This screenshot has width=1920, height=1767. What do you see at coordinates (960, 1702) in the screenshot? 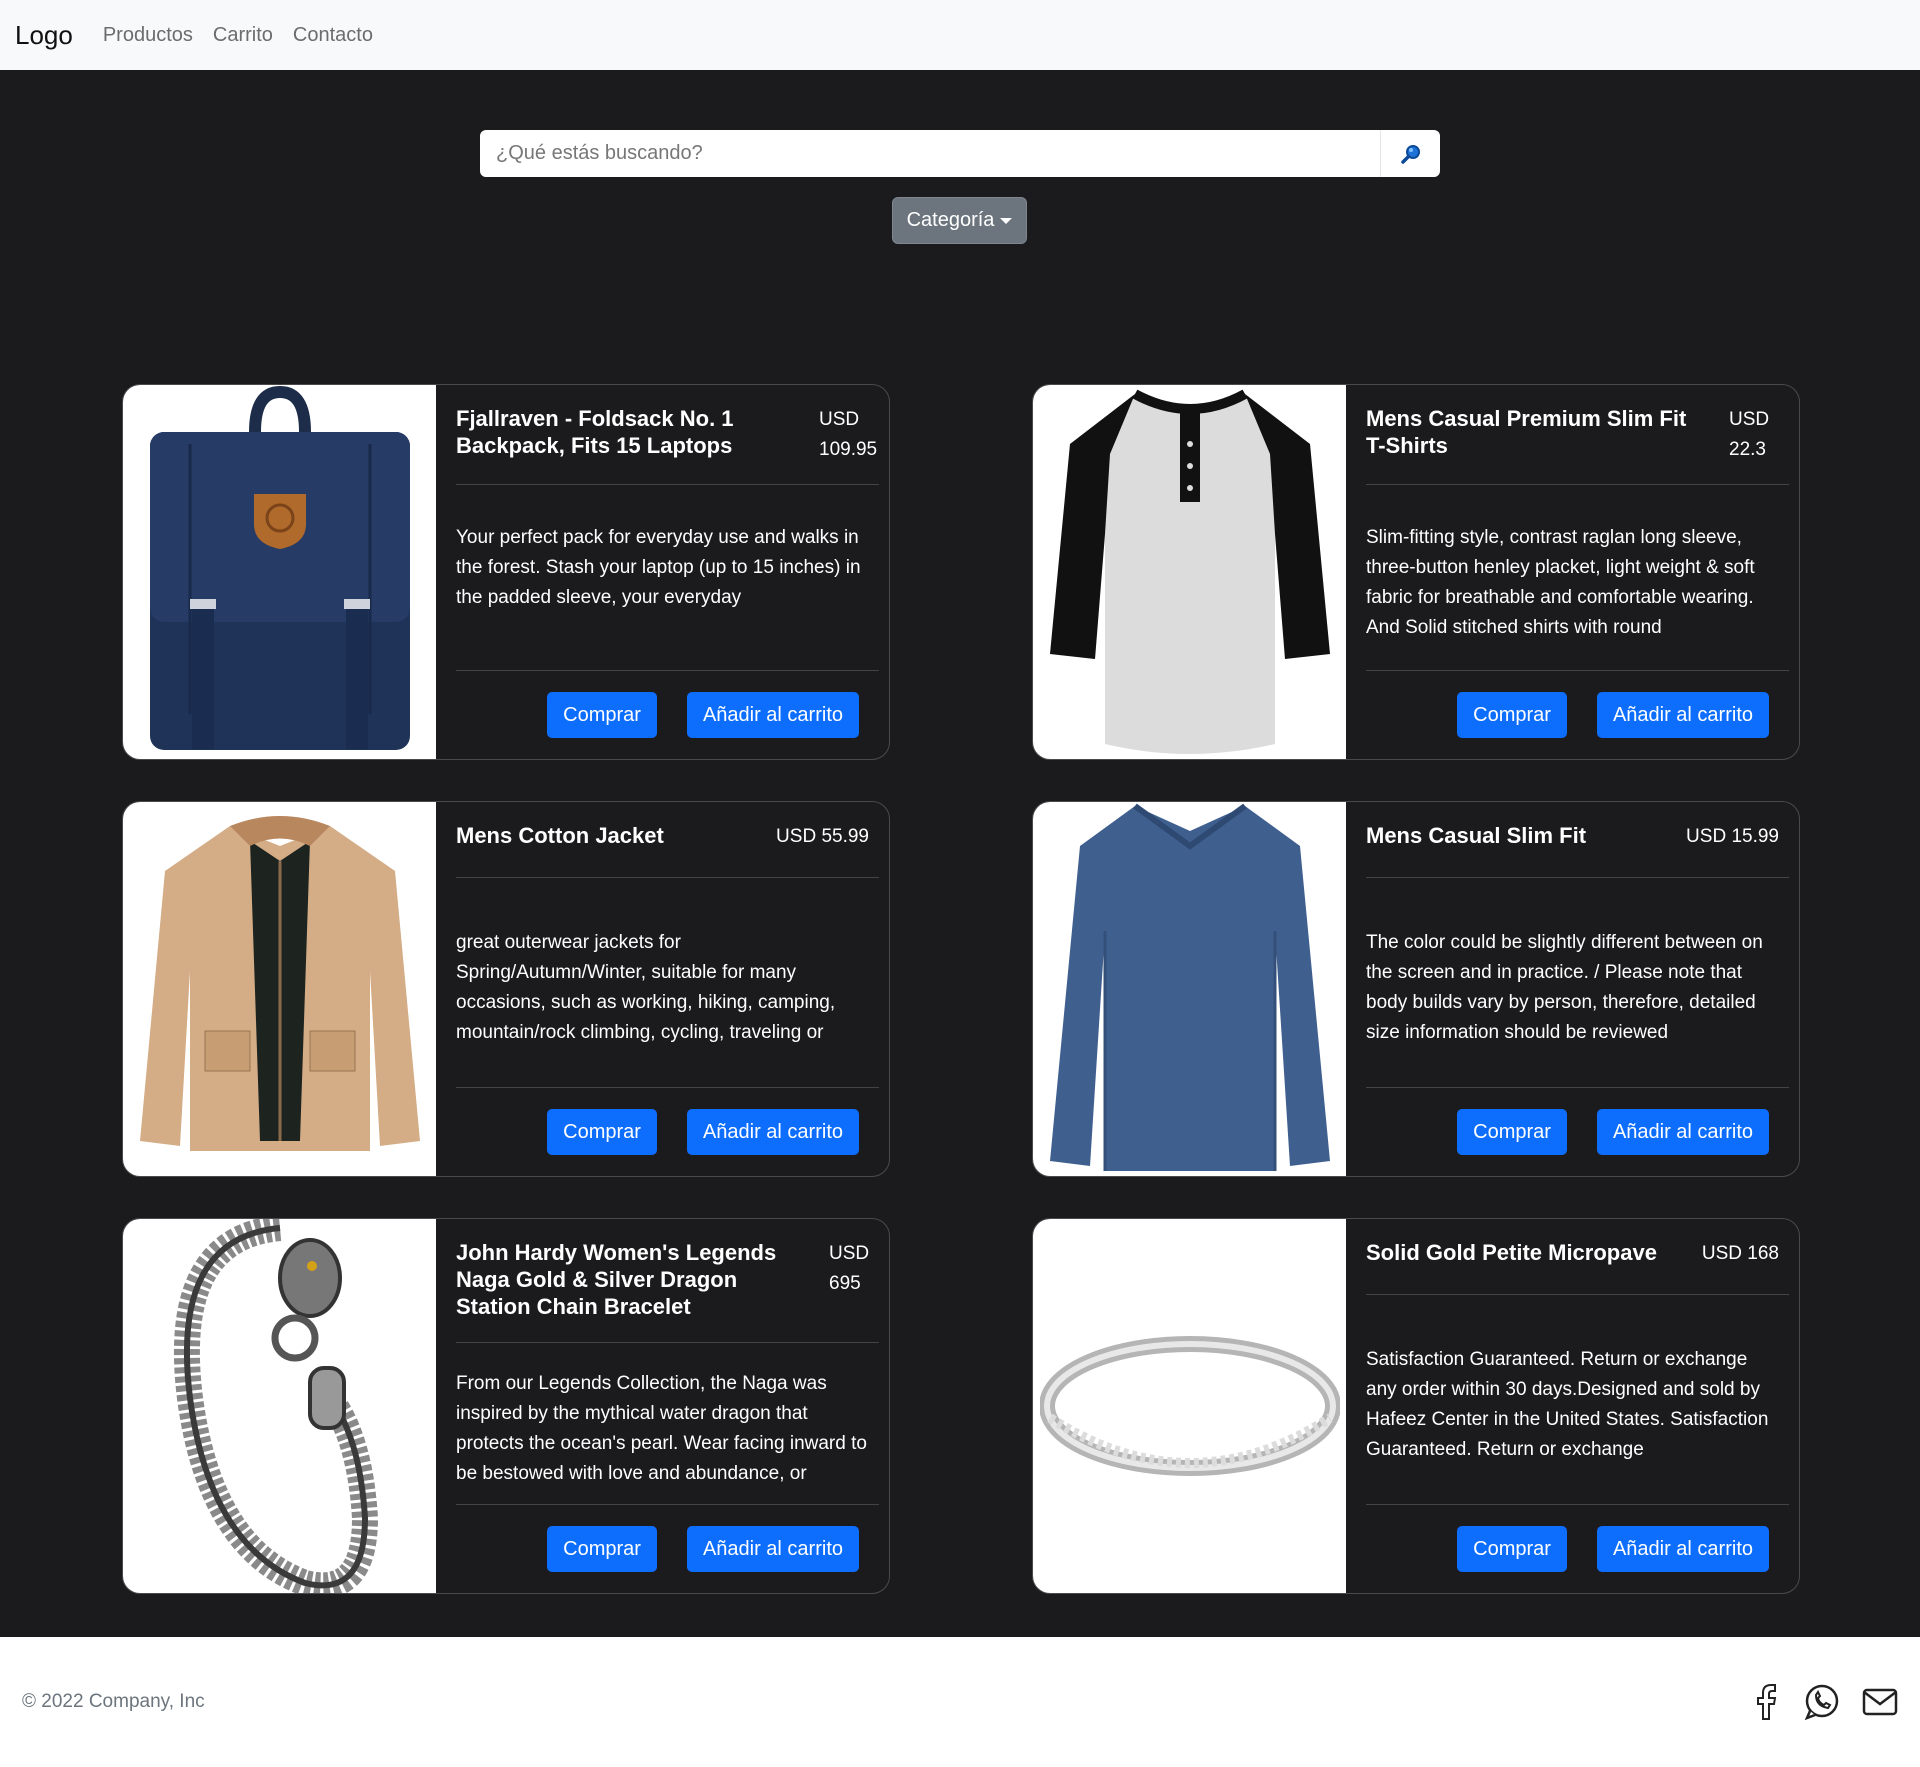
I see `footer: © 2022 Company, Inc` at bounding box center [960, 1702].